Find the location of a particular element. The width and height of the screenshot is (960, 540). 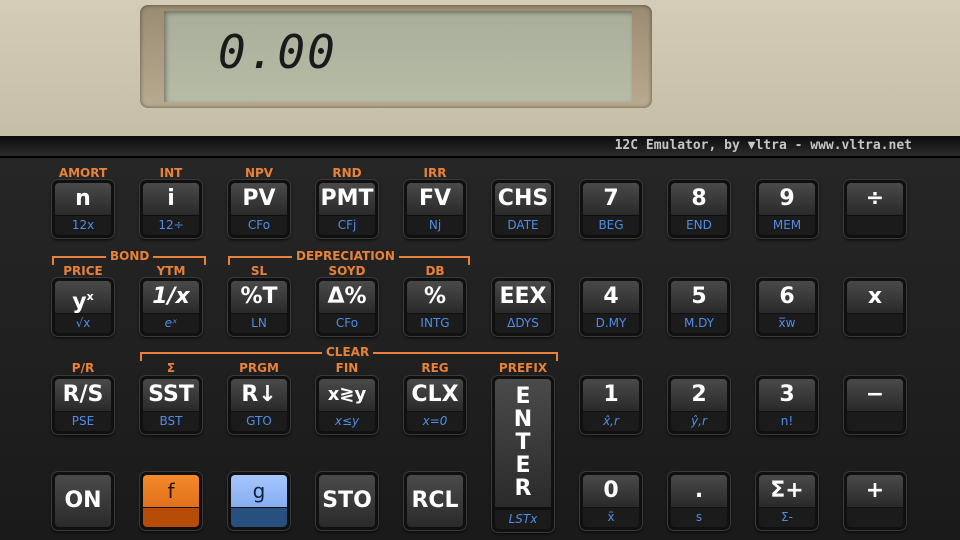

key-y-to-x: yx √x is located at coordinates (83, 307).